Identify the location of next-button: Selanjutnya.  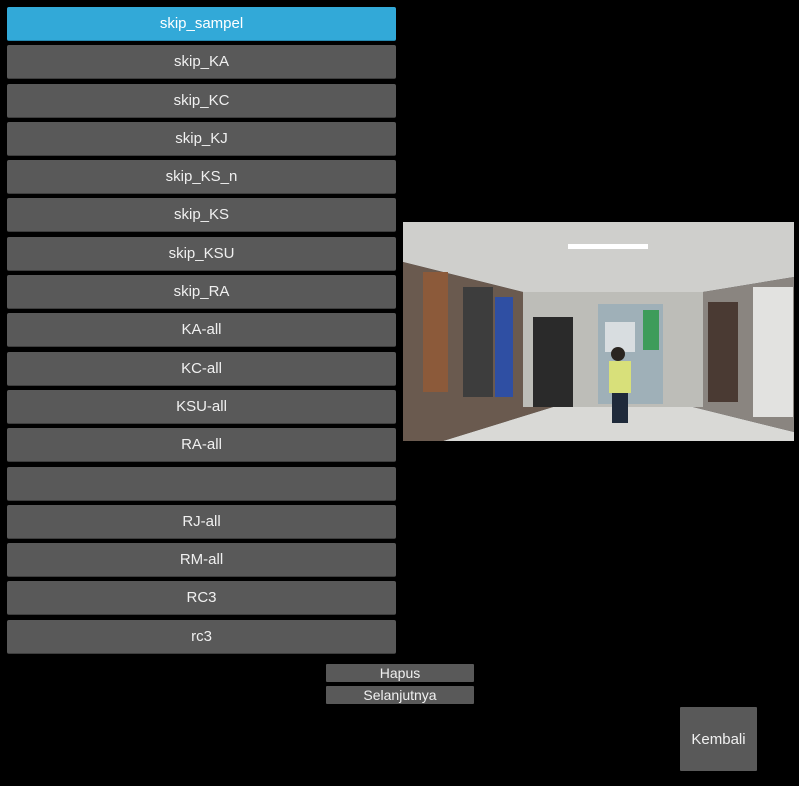
(400, 695).